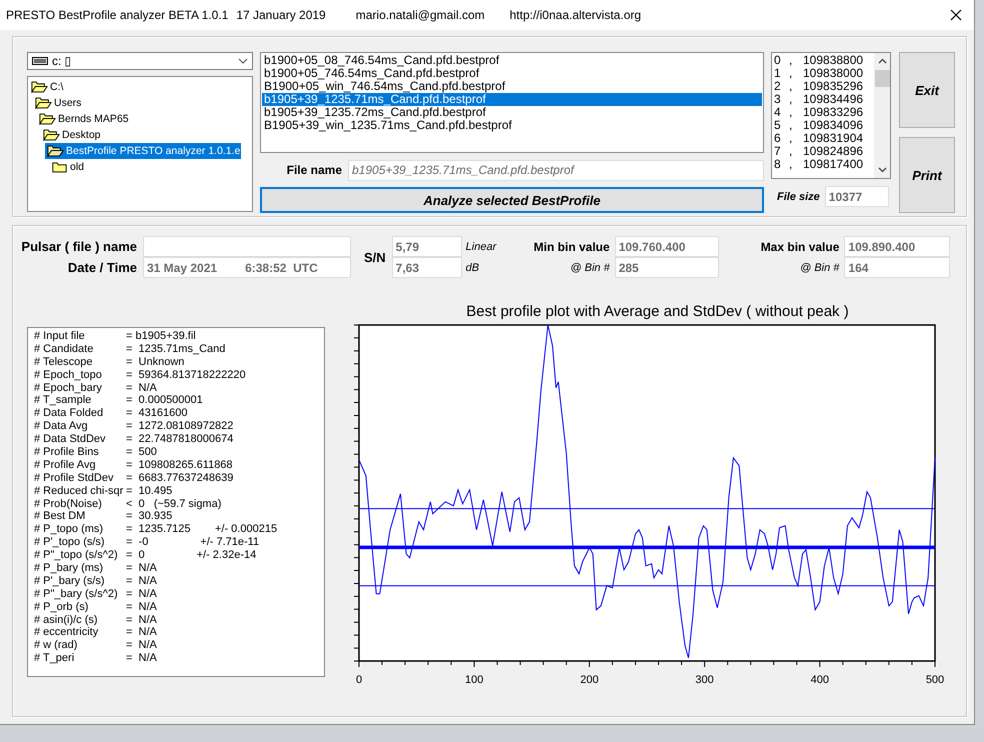 The image size is (984, 742). What do you see at coordinates (666, 267) in the screenshot?
I see `min-bin-index-field: 285` at bounding box center [666, 267].